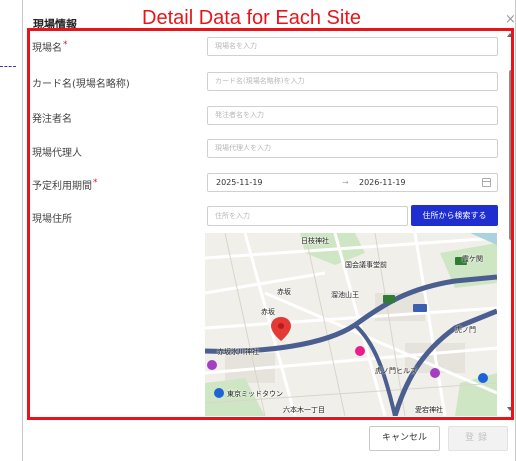 Image resolution: width=516 pixels, height=461 pixels. Describe the element at coordinates (352, 46) in the screenshot. I see `site-name-input: 現場名を入力` at that location.